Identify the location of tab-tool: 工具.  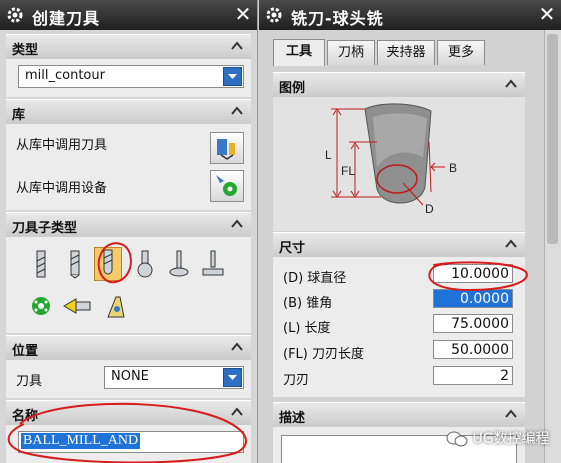
(299, 52).